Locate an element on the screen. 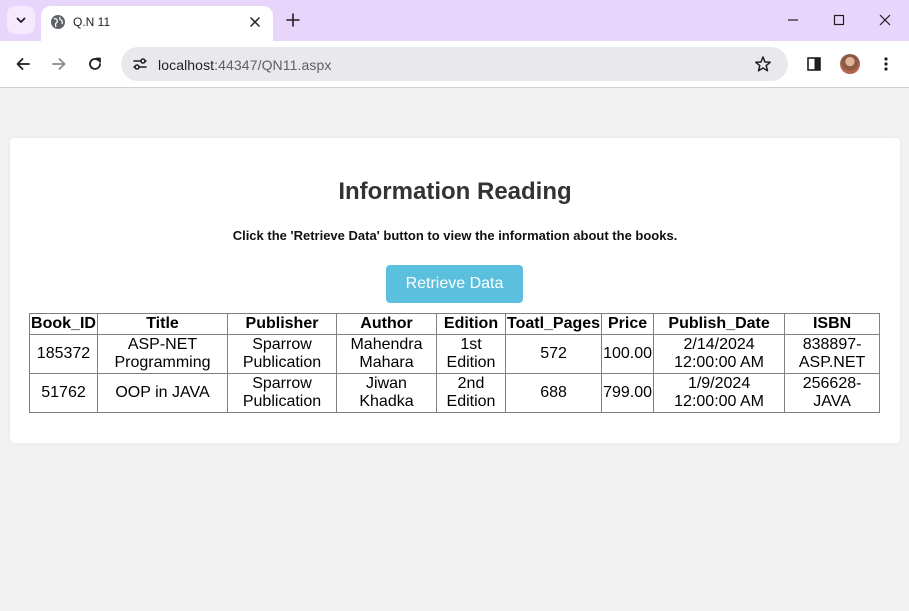  star-icon is located at coordinates (763, 64).